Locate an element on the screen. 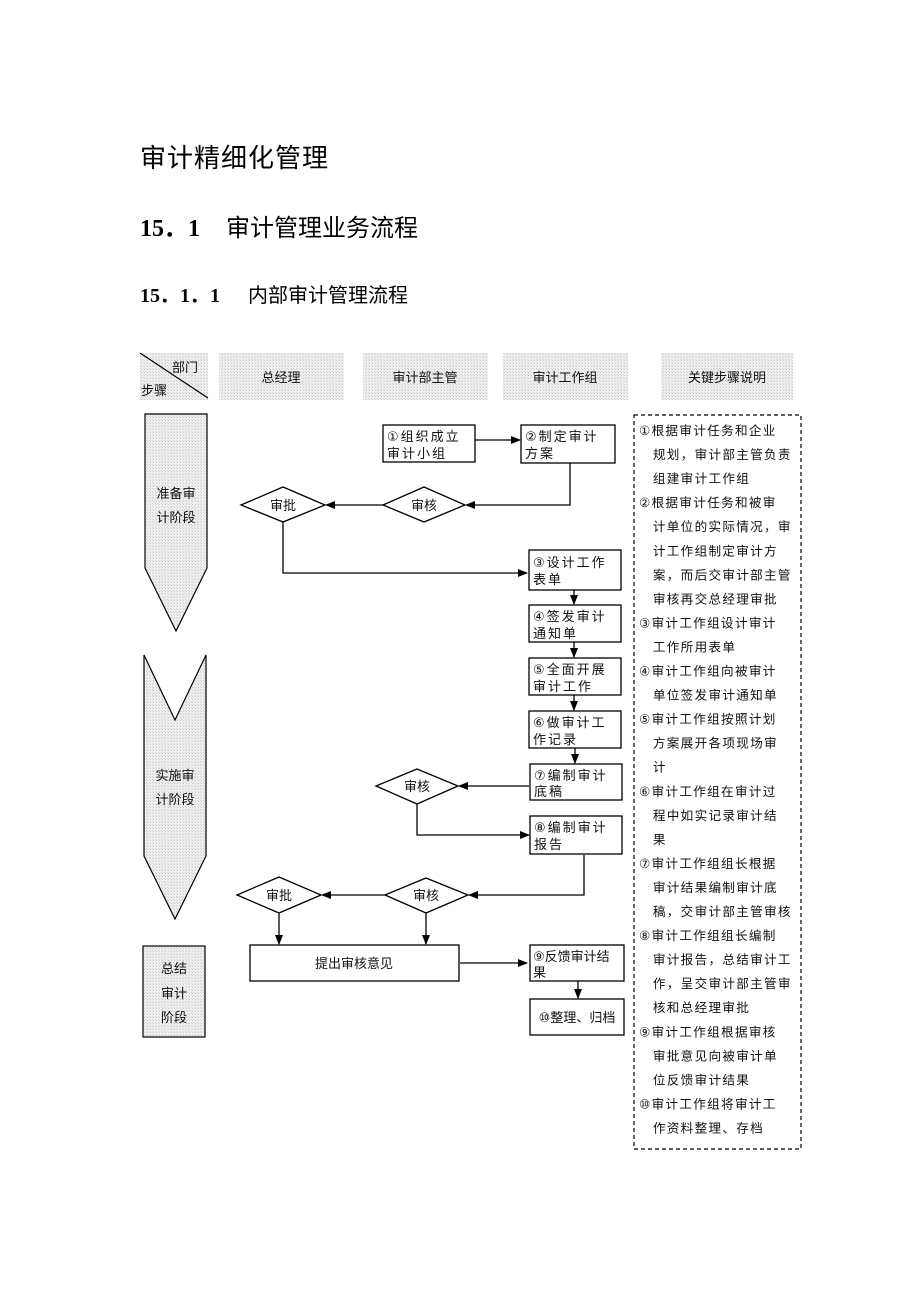 Image resolution: width=920 pixels, height=1302 pixels. note-line: 核和总经理审批 is located at coordinates (694, 1007).